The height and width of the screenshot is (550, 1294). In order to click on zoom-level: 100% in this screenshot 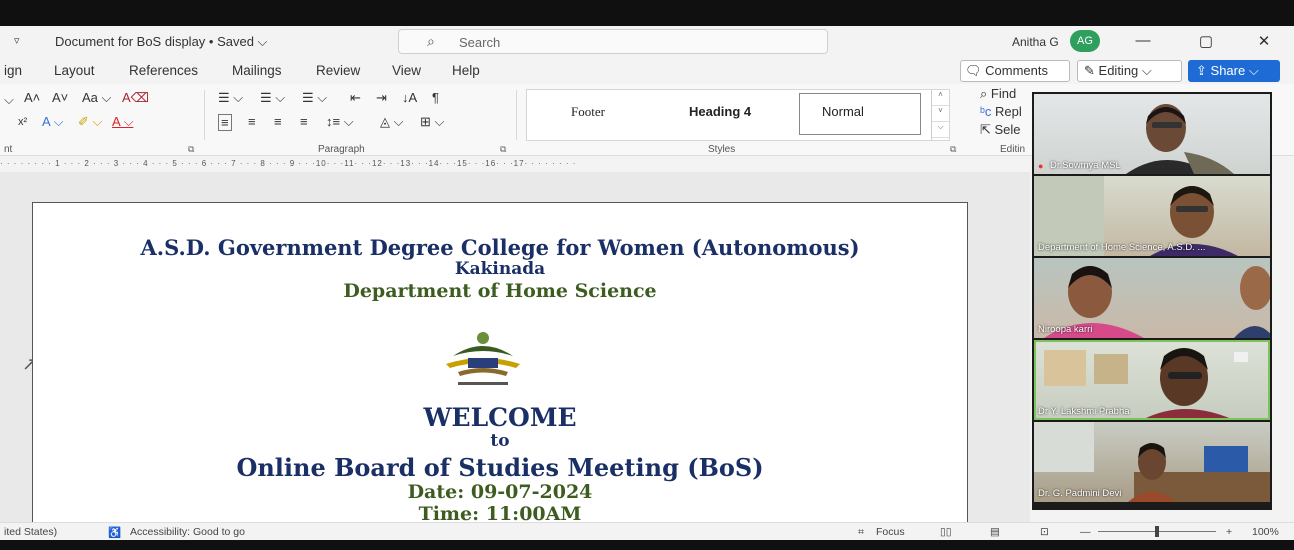, I will do `click(1265, 532)`.